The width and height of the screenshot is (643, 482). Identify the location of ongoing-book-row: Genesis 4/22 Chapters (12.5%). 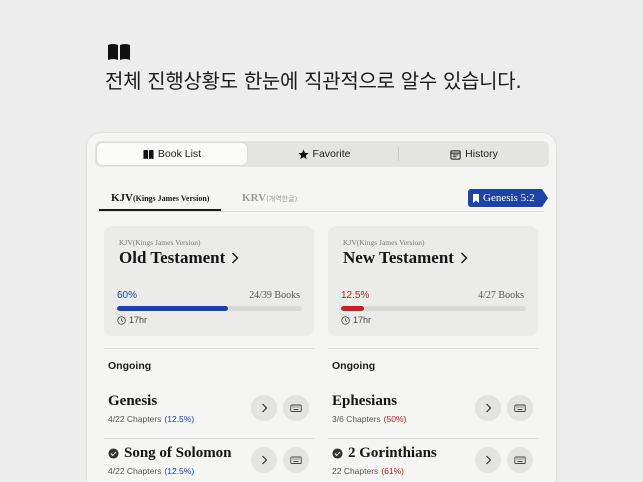
(209, 414).